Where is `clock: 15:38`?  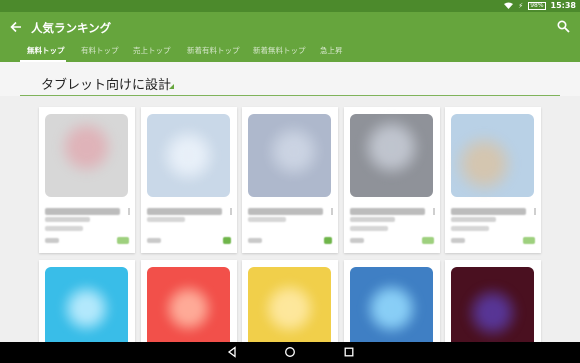
clock: 15:38 is located at coordinates (563, 5).